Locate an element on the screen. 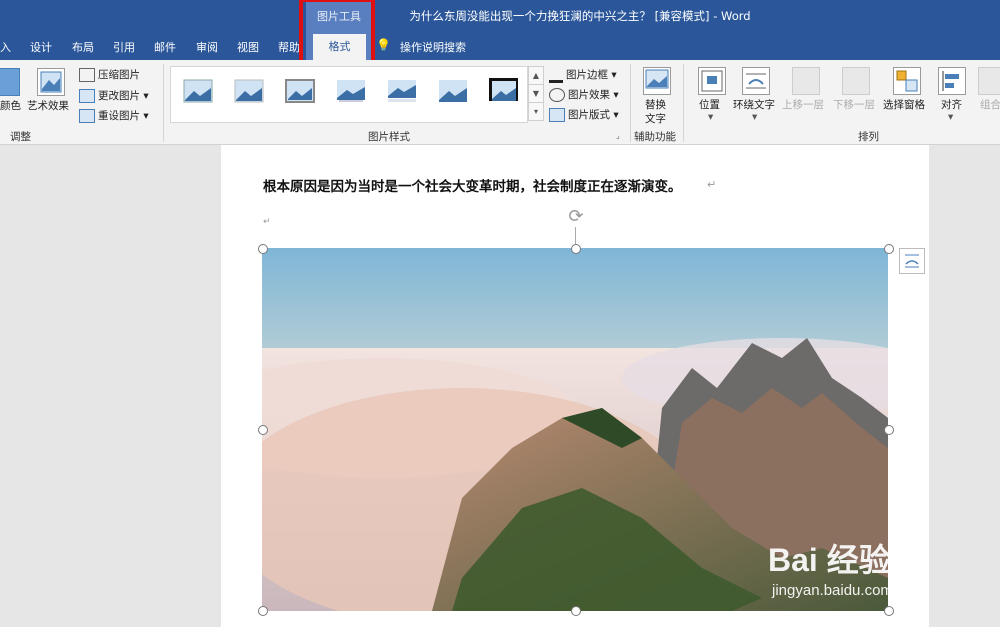 This screenshot has width=1000, height=627. group-label-accessibility: 辅助功能 is located at coordinates (655, 137).